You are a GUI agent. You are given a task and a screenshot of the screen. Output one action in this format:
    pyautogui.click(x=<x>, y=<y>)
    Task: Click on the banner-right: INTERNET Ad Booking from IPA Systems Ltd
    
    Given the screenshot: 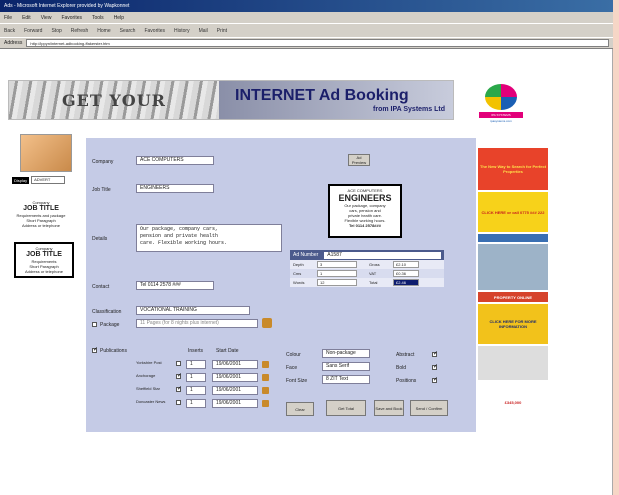 What is the action you would take?
    pyautogui.click(x=336, y=100)
    